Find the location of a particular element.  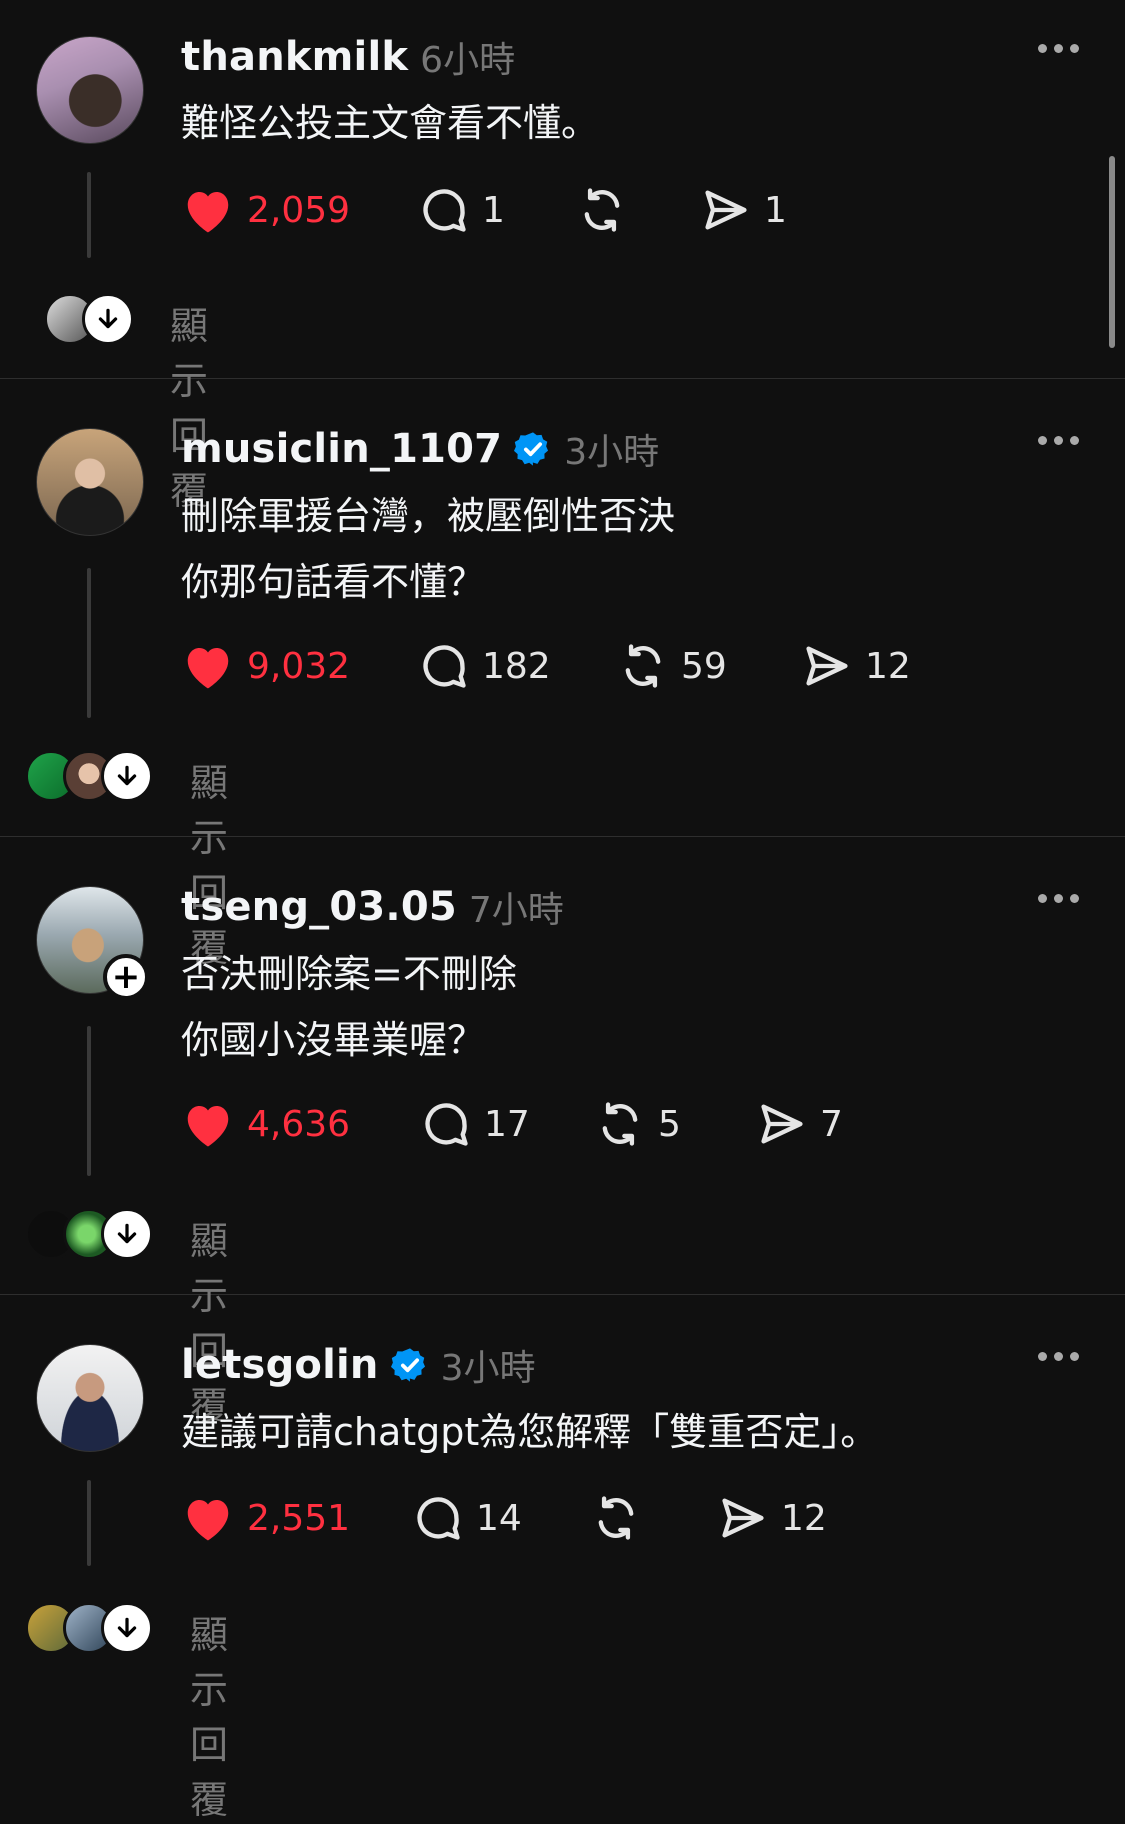

comment-button: 17 is located at coordinates (475, 1124).